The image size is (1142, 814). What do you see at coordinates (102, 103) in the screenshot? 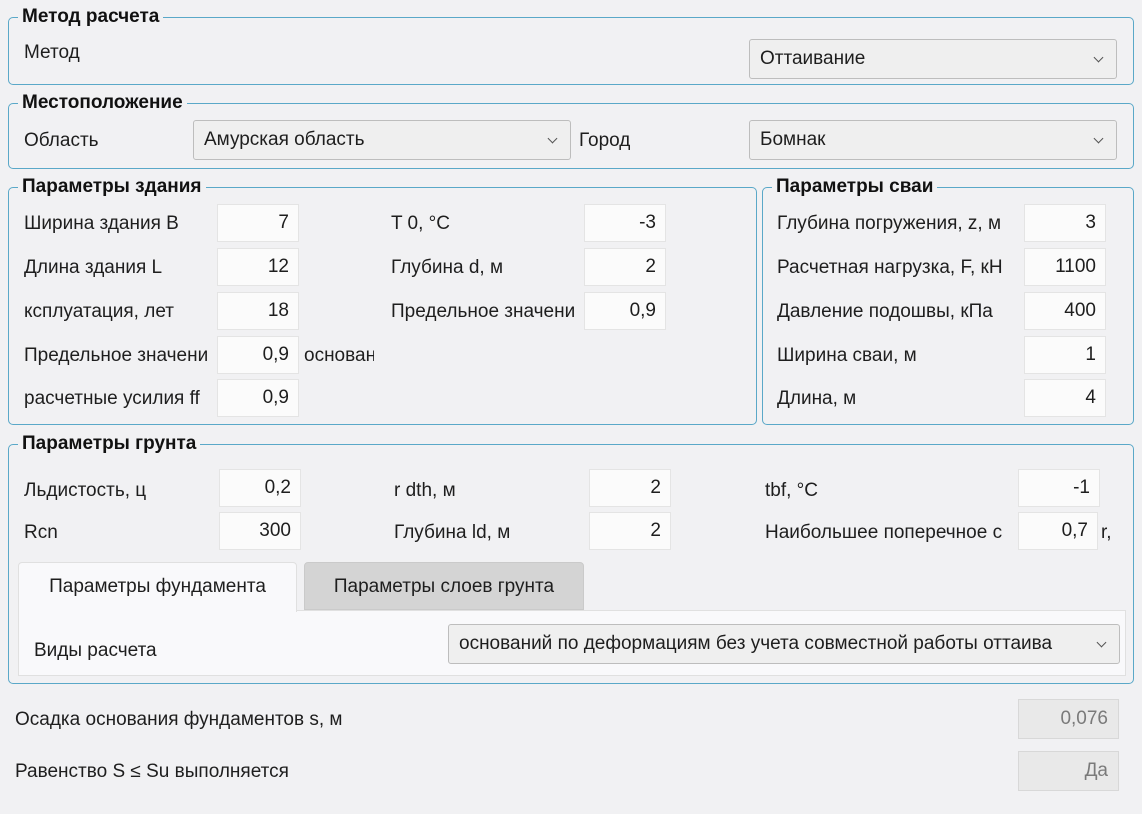
I see `location-group-title: Местоположение` at bounding box center [102, 103].